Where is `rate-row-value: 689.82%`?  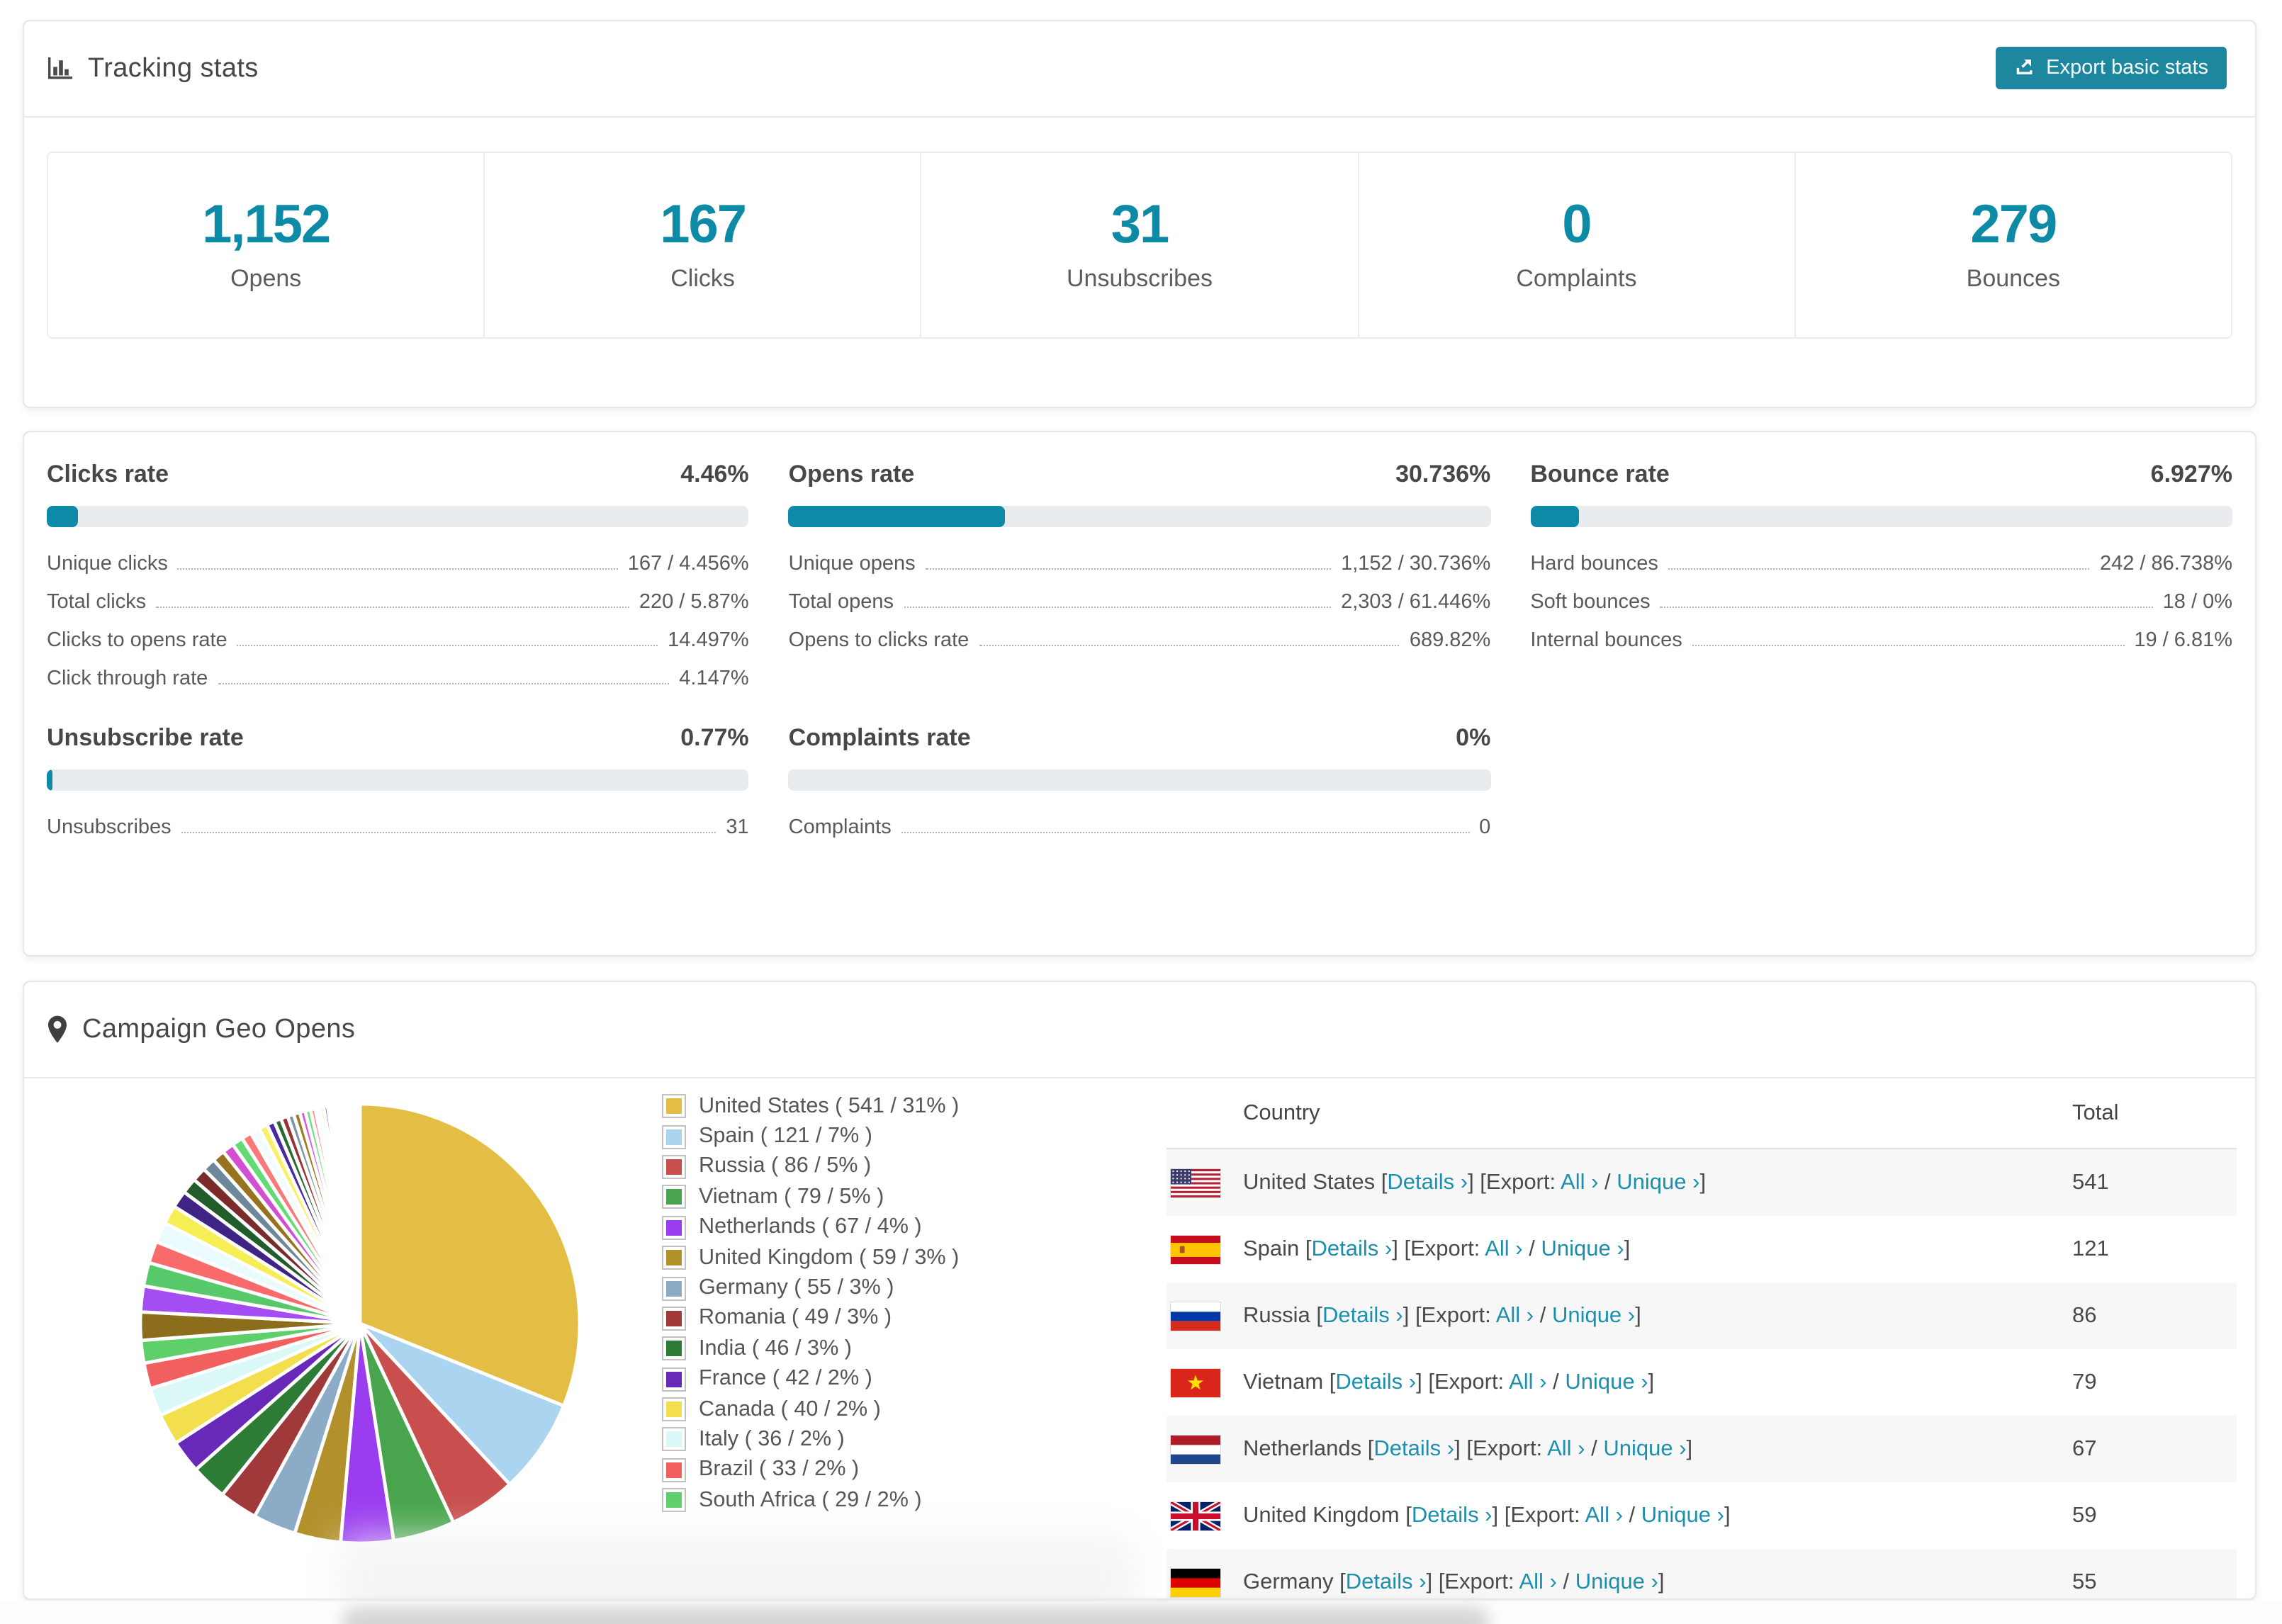 rate-row-value: 689.82% is located at coordinates (1450, 639).